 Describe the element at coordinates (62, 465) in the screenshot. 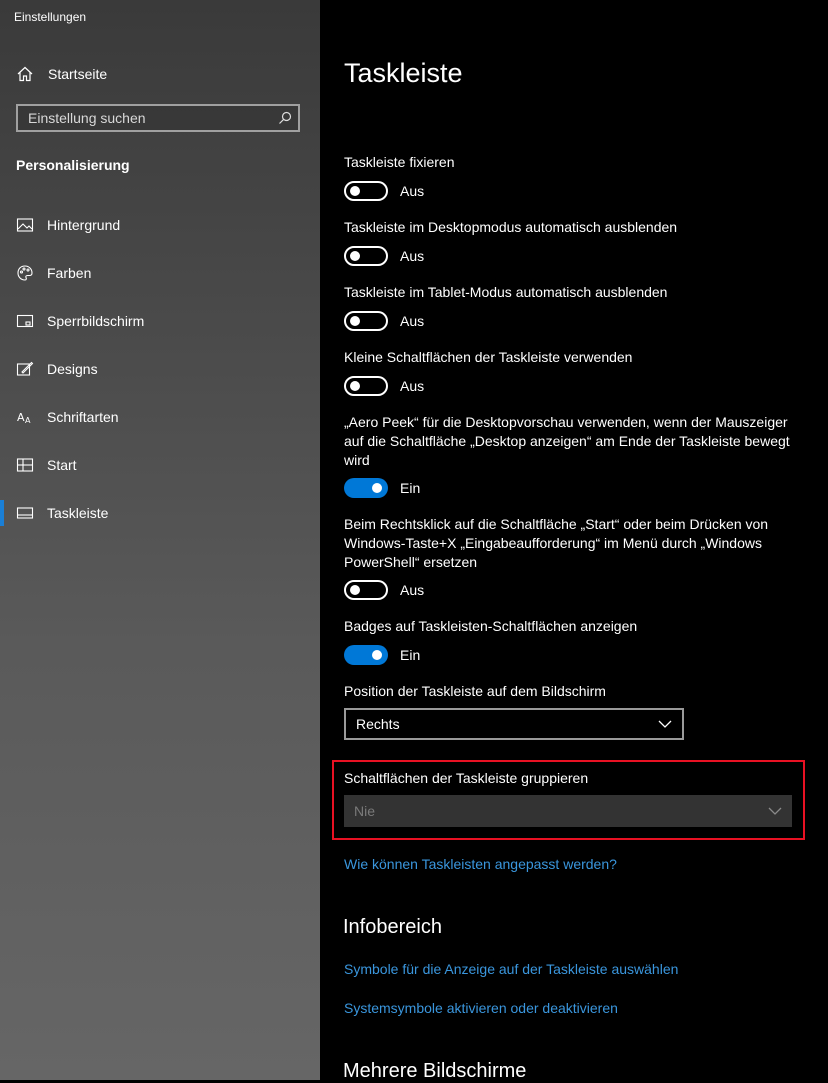

I see `sidebar-item-label: Start` at that location.